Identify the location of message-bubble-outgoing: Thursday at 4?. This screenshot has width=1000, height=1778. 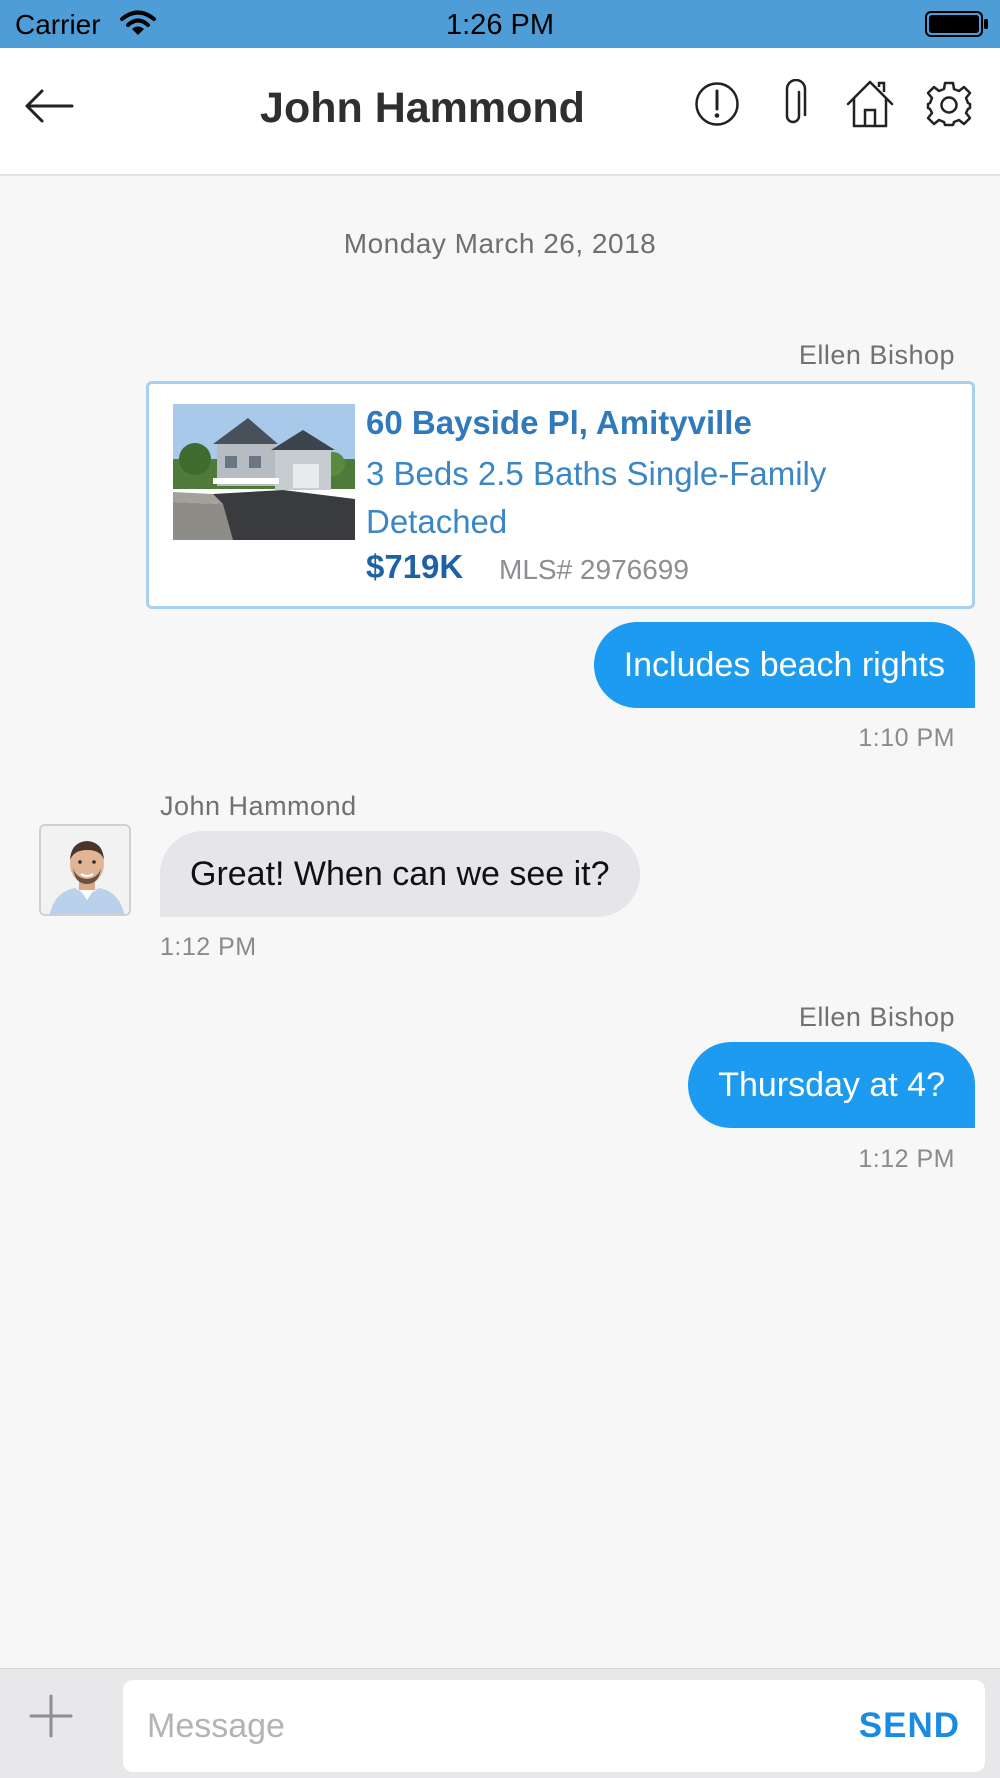
(831, 1085).